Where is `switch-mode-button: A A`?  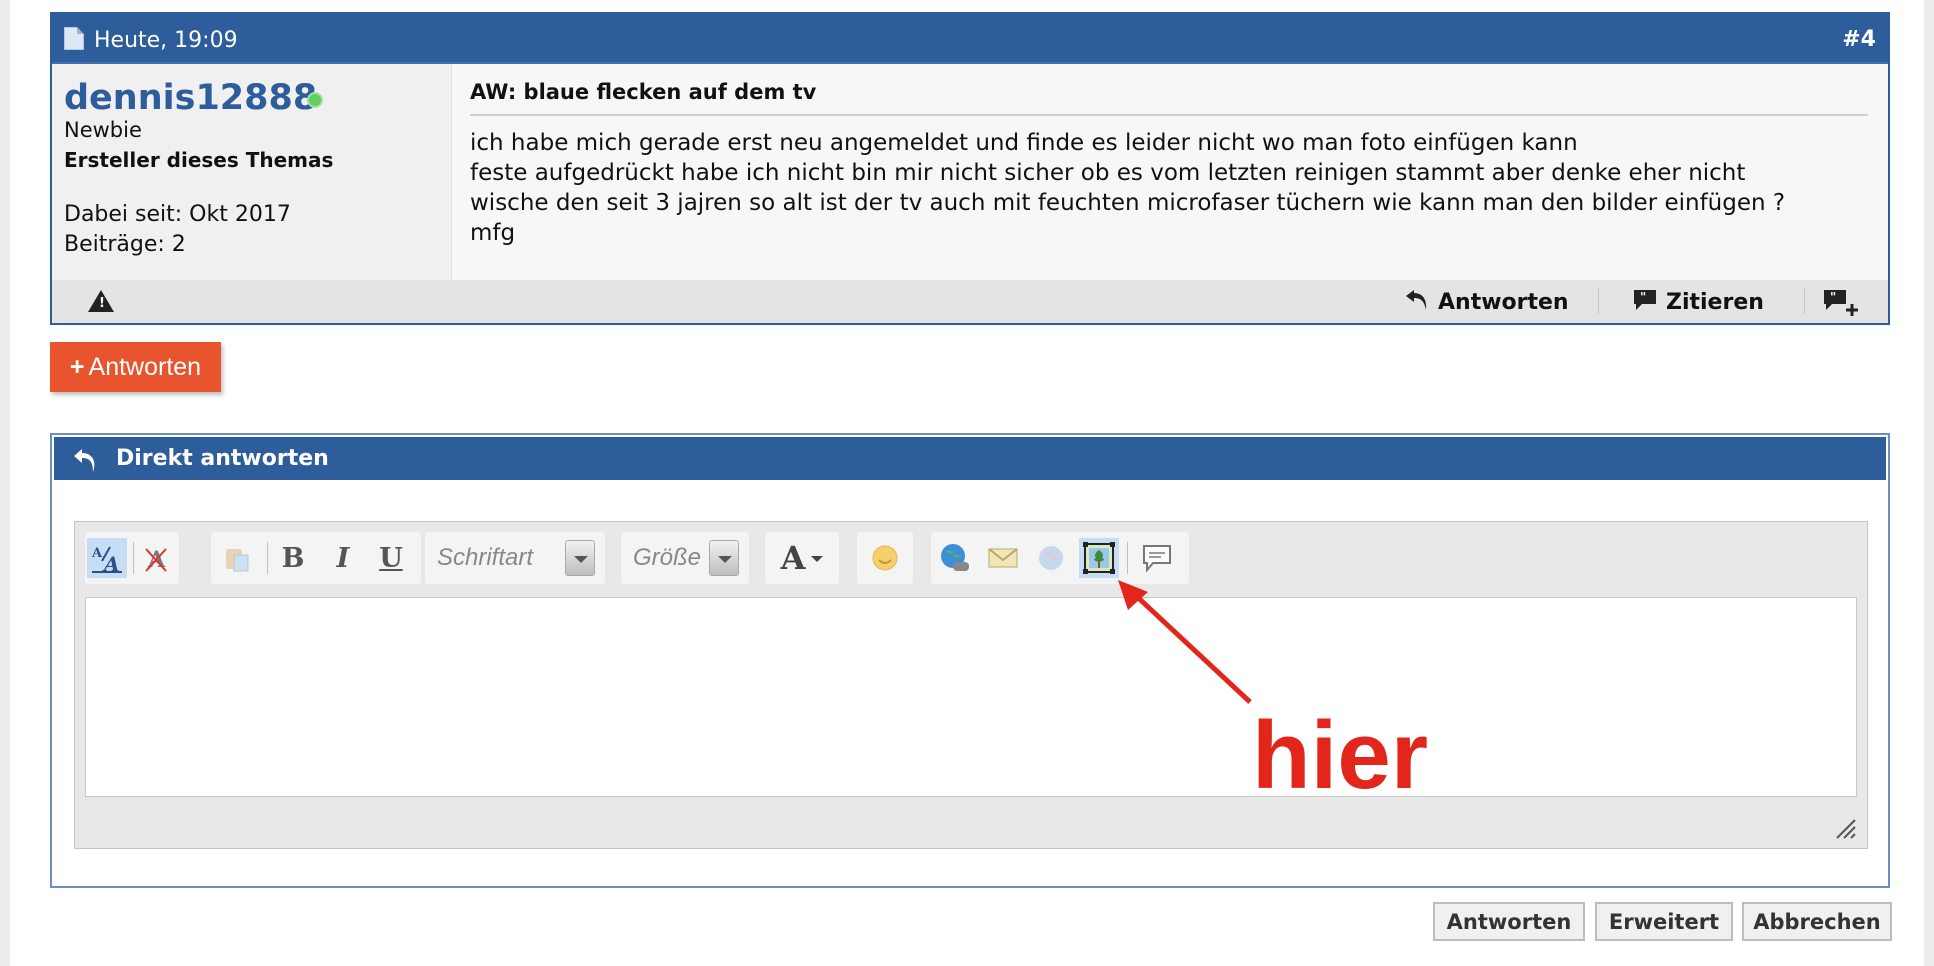 switch-mode-button: A A is located at coordinates (107, 558).